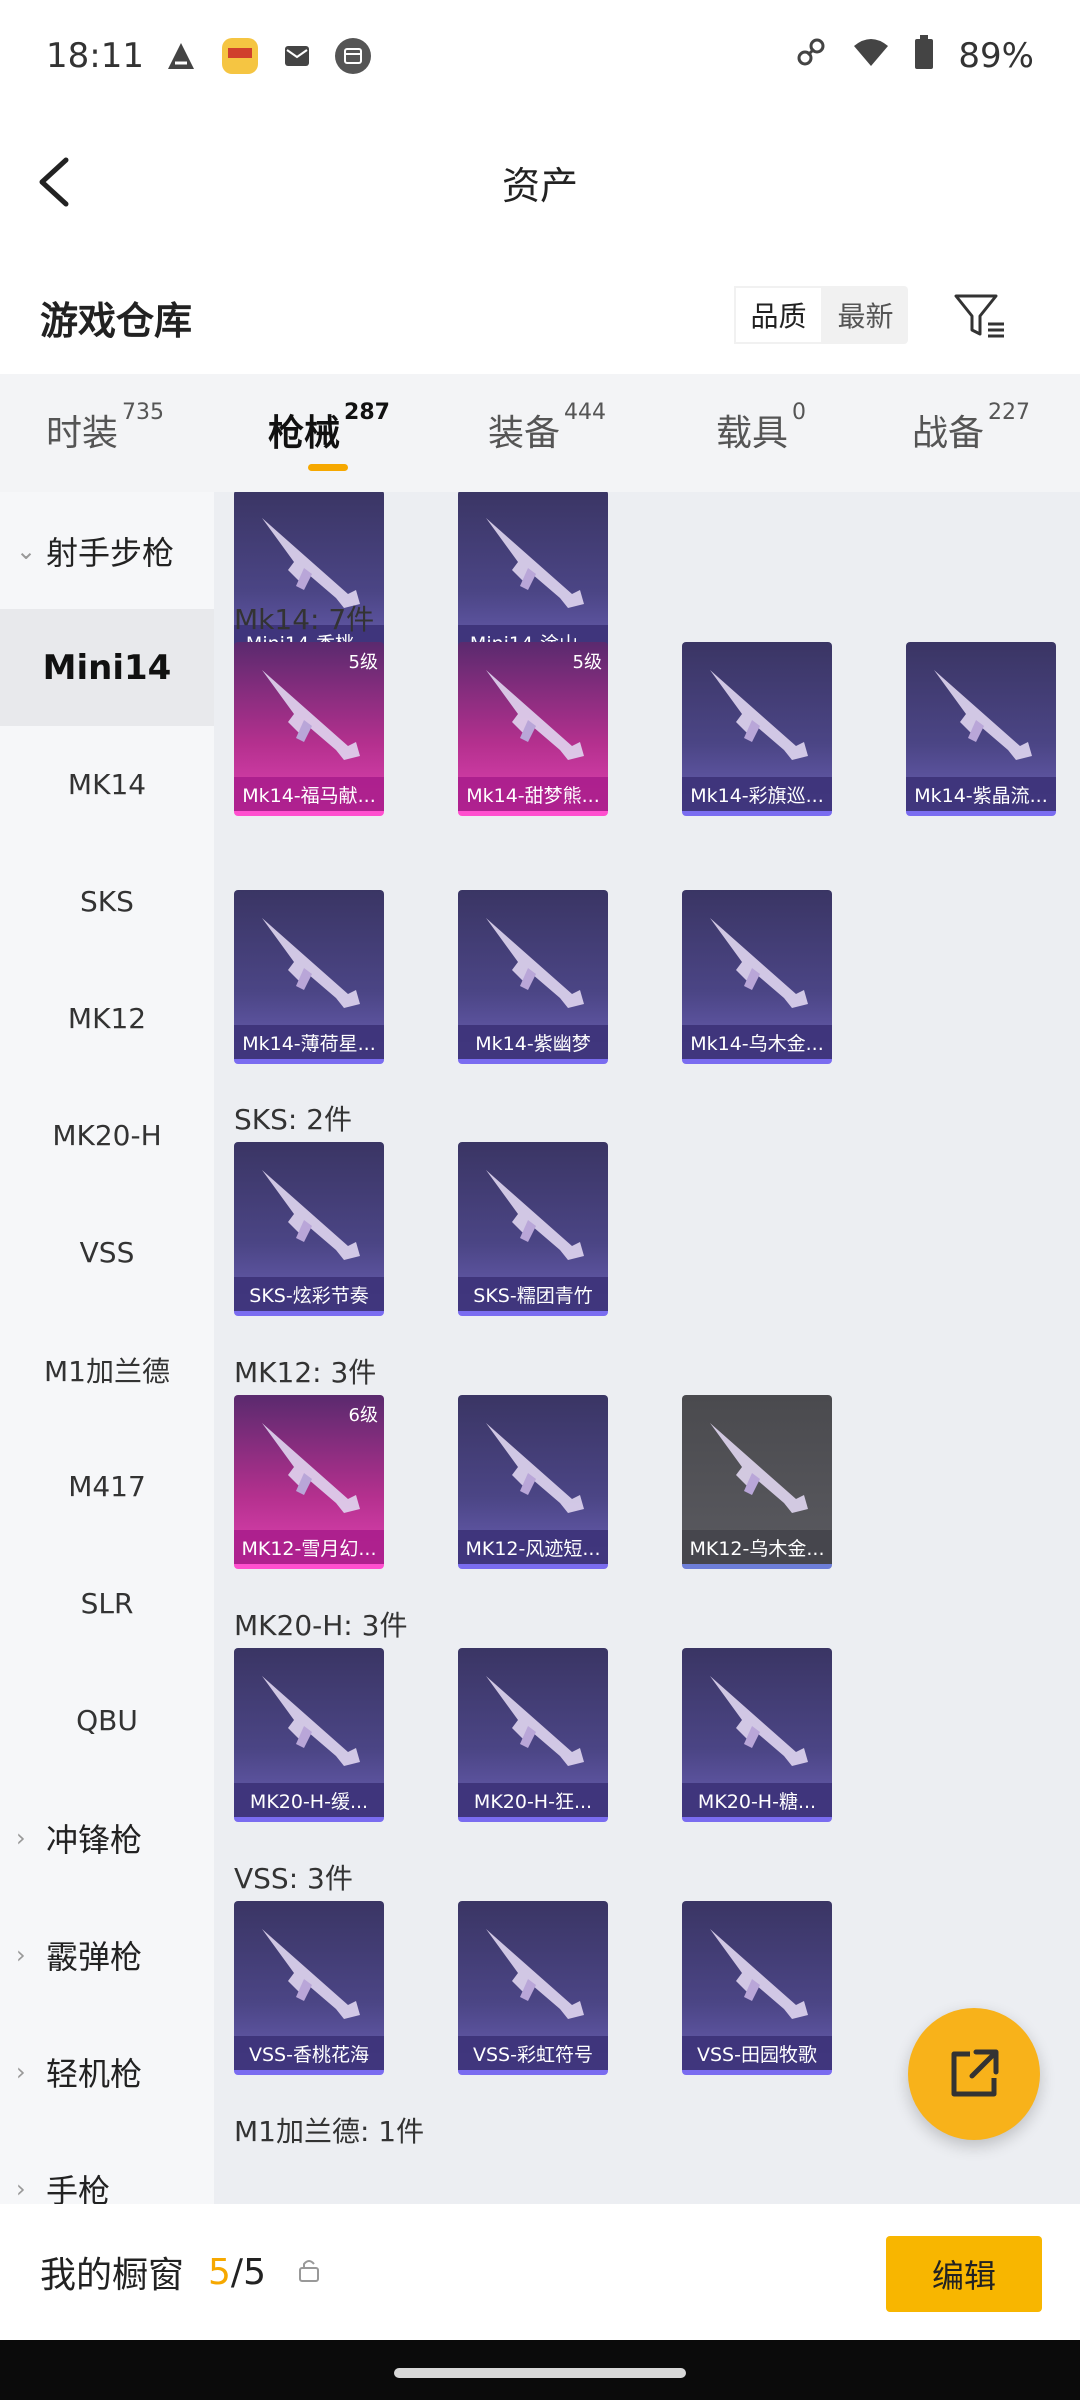 This screenshot has height=2400, width=1080. I want to click on weapon-skin-card: SKS-炫彩节奏, so click(309, 1229).